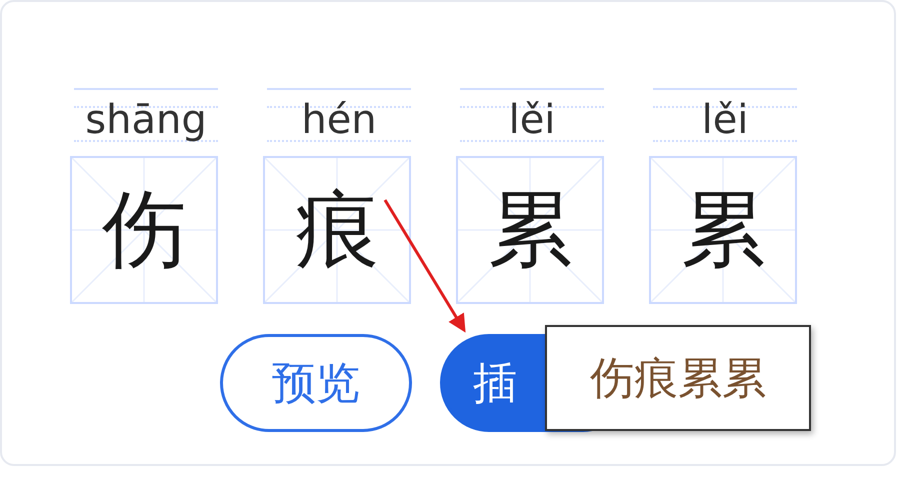 This screenshot has height=477, width=909. Describe the element at coordinates (144, 231) in the screenshot. I see `chinese-character: 伤` at that location.